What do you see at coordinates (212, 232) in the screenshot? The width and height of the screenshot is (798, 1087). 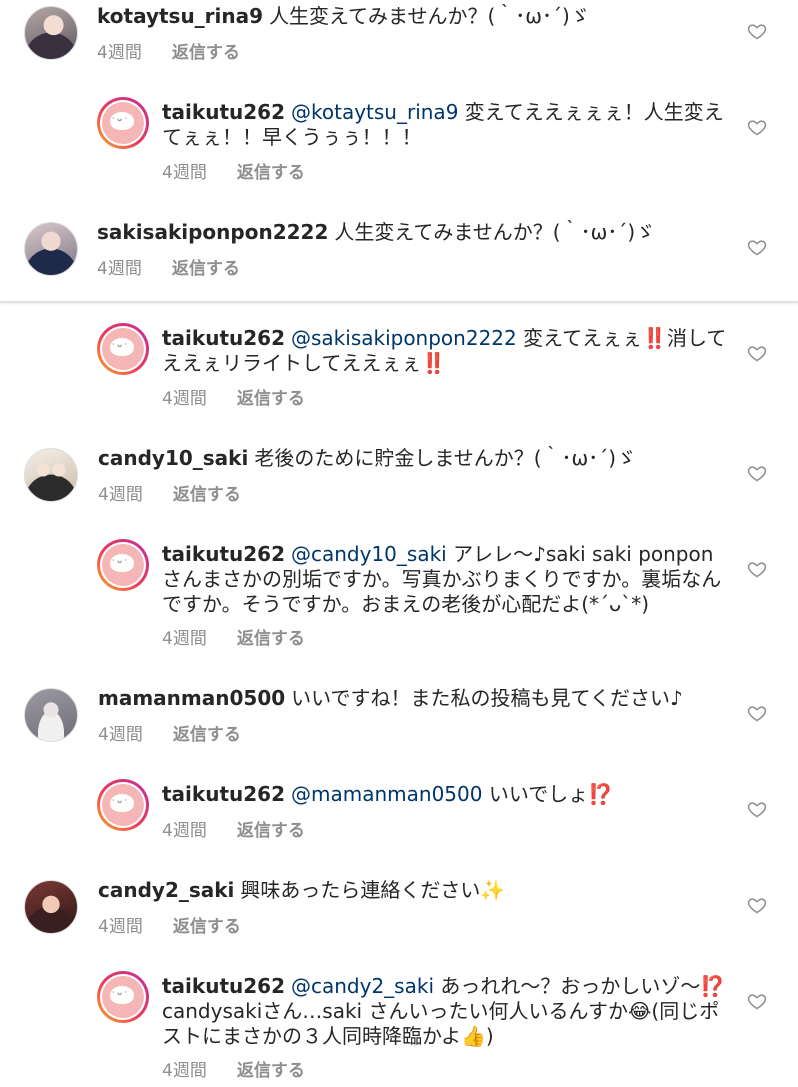 I see `comment-username: sakisakiponpon2222` at bounding box center [212, 232].